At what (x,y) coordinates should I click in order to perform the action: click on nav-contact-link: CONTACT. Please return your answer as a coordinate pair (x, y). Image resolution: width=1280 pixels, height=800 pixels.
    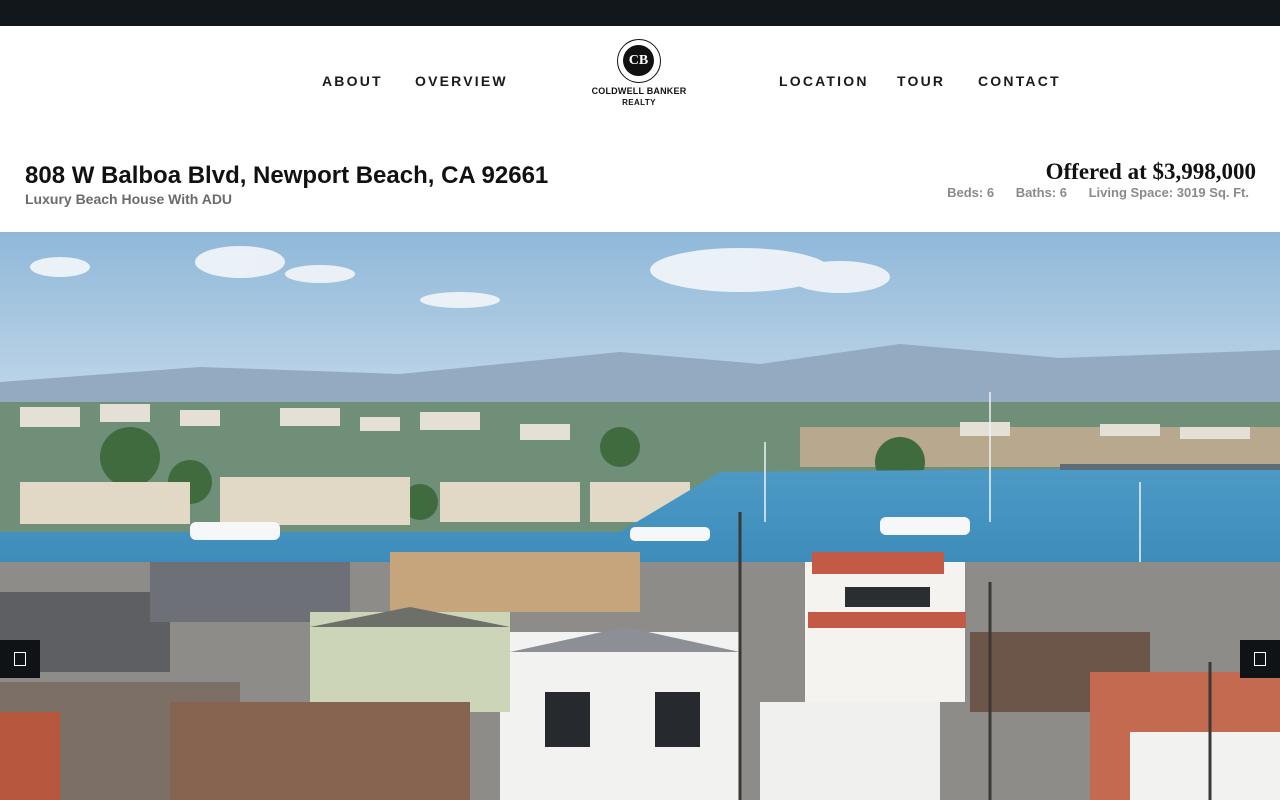
    Looking at the image, I should click on (1019, 81).